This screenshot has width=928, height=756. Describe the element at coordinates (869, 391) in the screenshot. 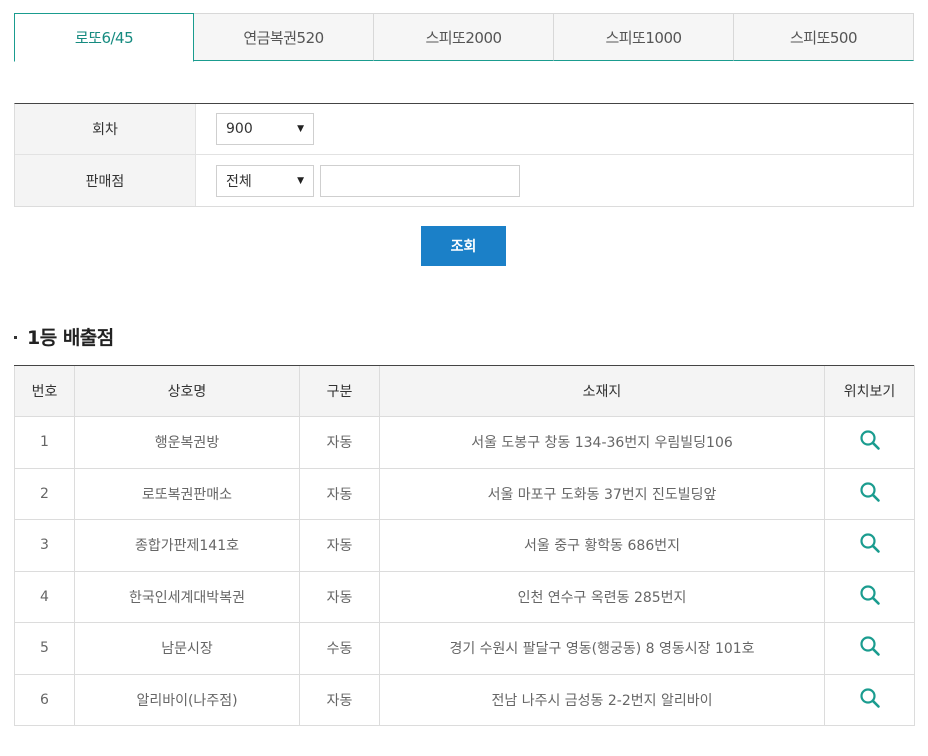

I see `header-location: 위치보기` at that location.